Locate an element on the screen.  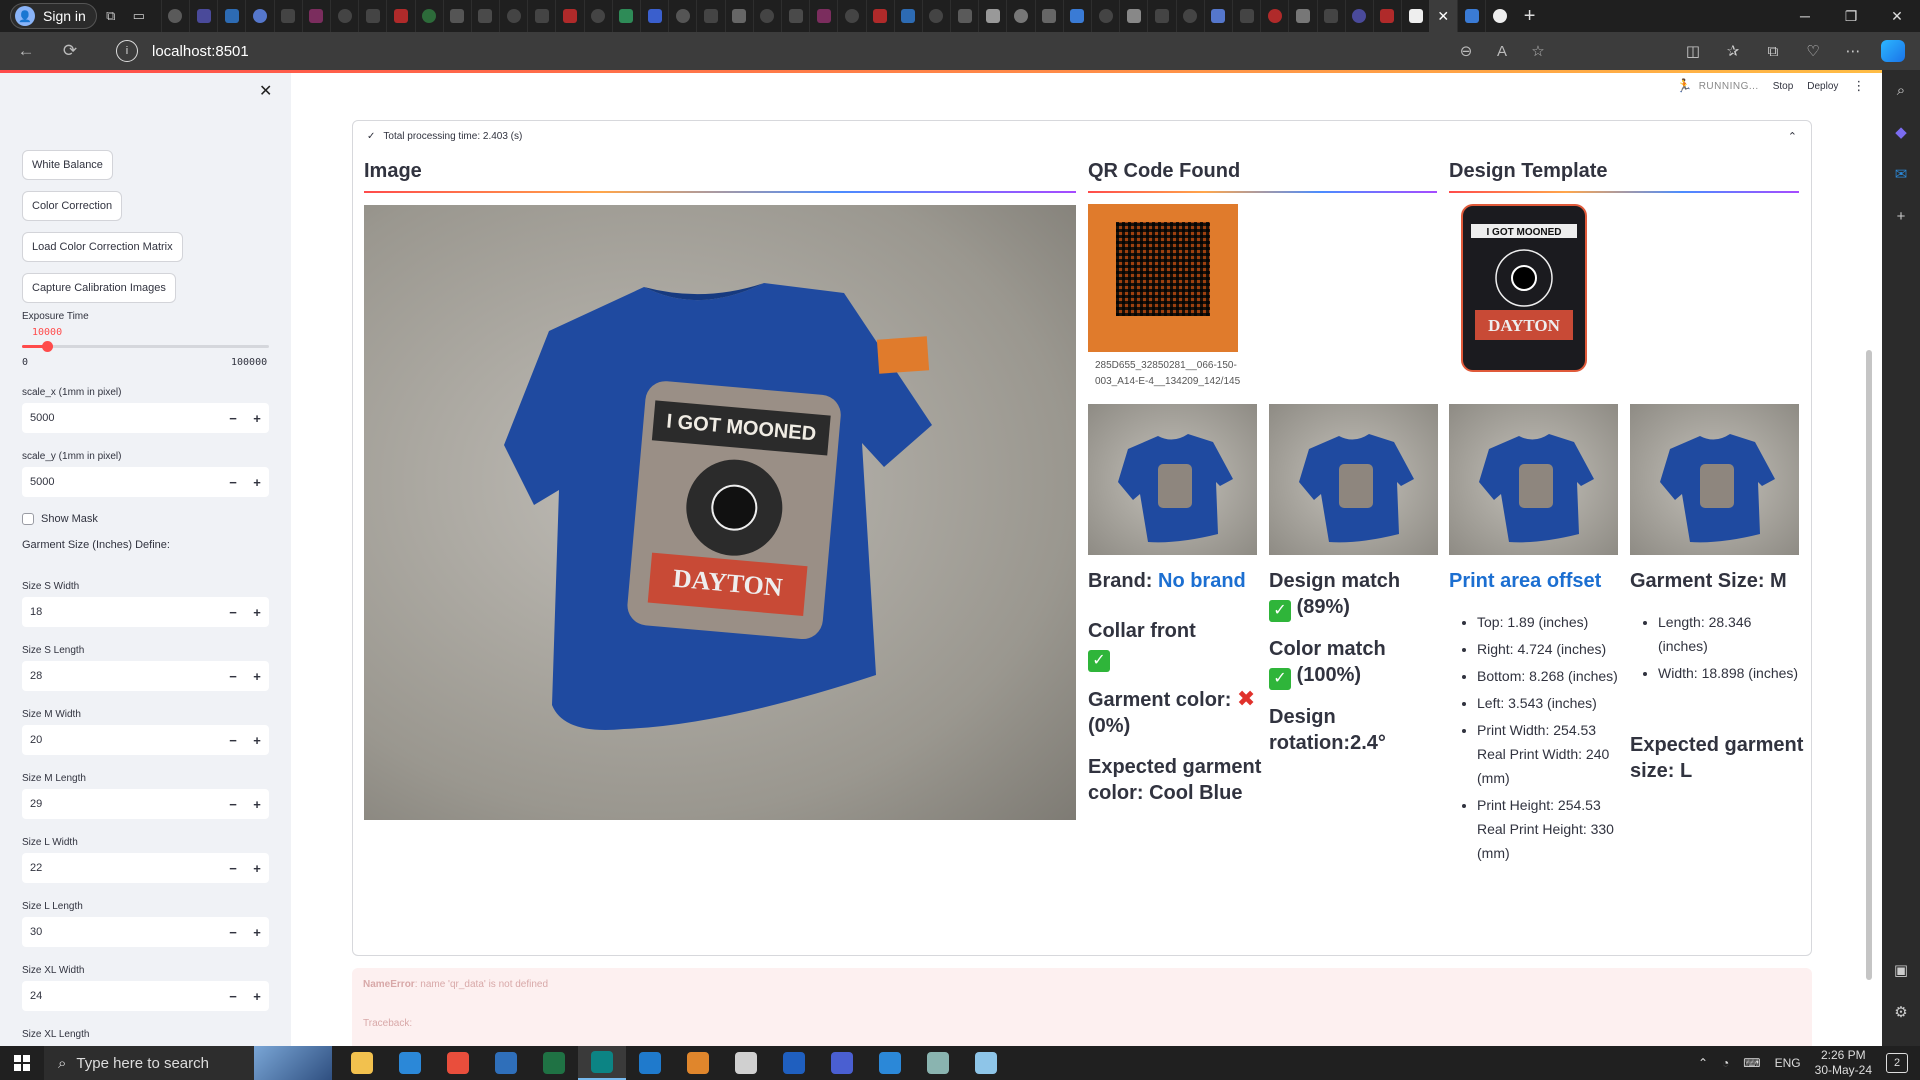
favorite-star-icon: ☆ is located at coordinates (1538, 51).